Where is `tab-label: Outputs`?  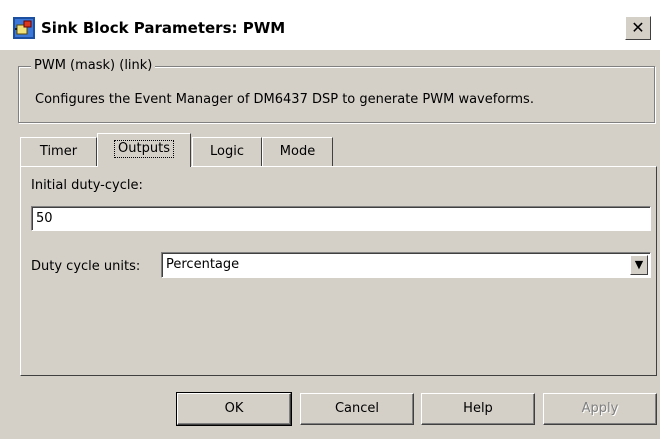 tab-label: Outputs is located at coordinates (144, 149).